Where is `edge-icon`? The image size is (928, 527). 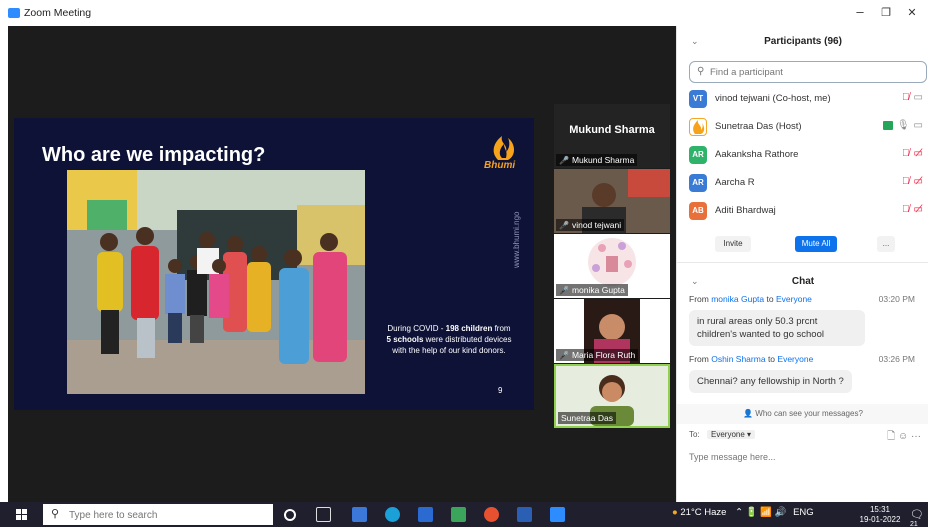 edge-icon is located at coordinates (392, 514).